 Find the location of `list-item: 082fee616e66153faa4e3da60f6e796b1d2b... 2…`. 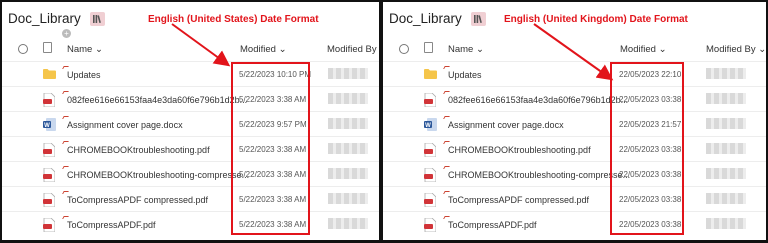

list-item: 082fee616e66153faa4e3da60f6e796b1d2b... 2… is located at coordinates (574, 98).